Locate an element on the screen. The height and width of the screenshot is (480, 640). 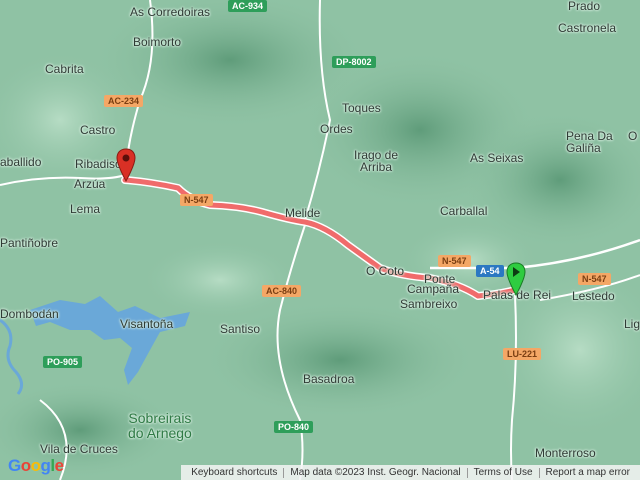
road-shield-a54: A-54 is located at coordinates (490, 271).